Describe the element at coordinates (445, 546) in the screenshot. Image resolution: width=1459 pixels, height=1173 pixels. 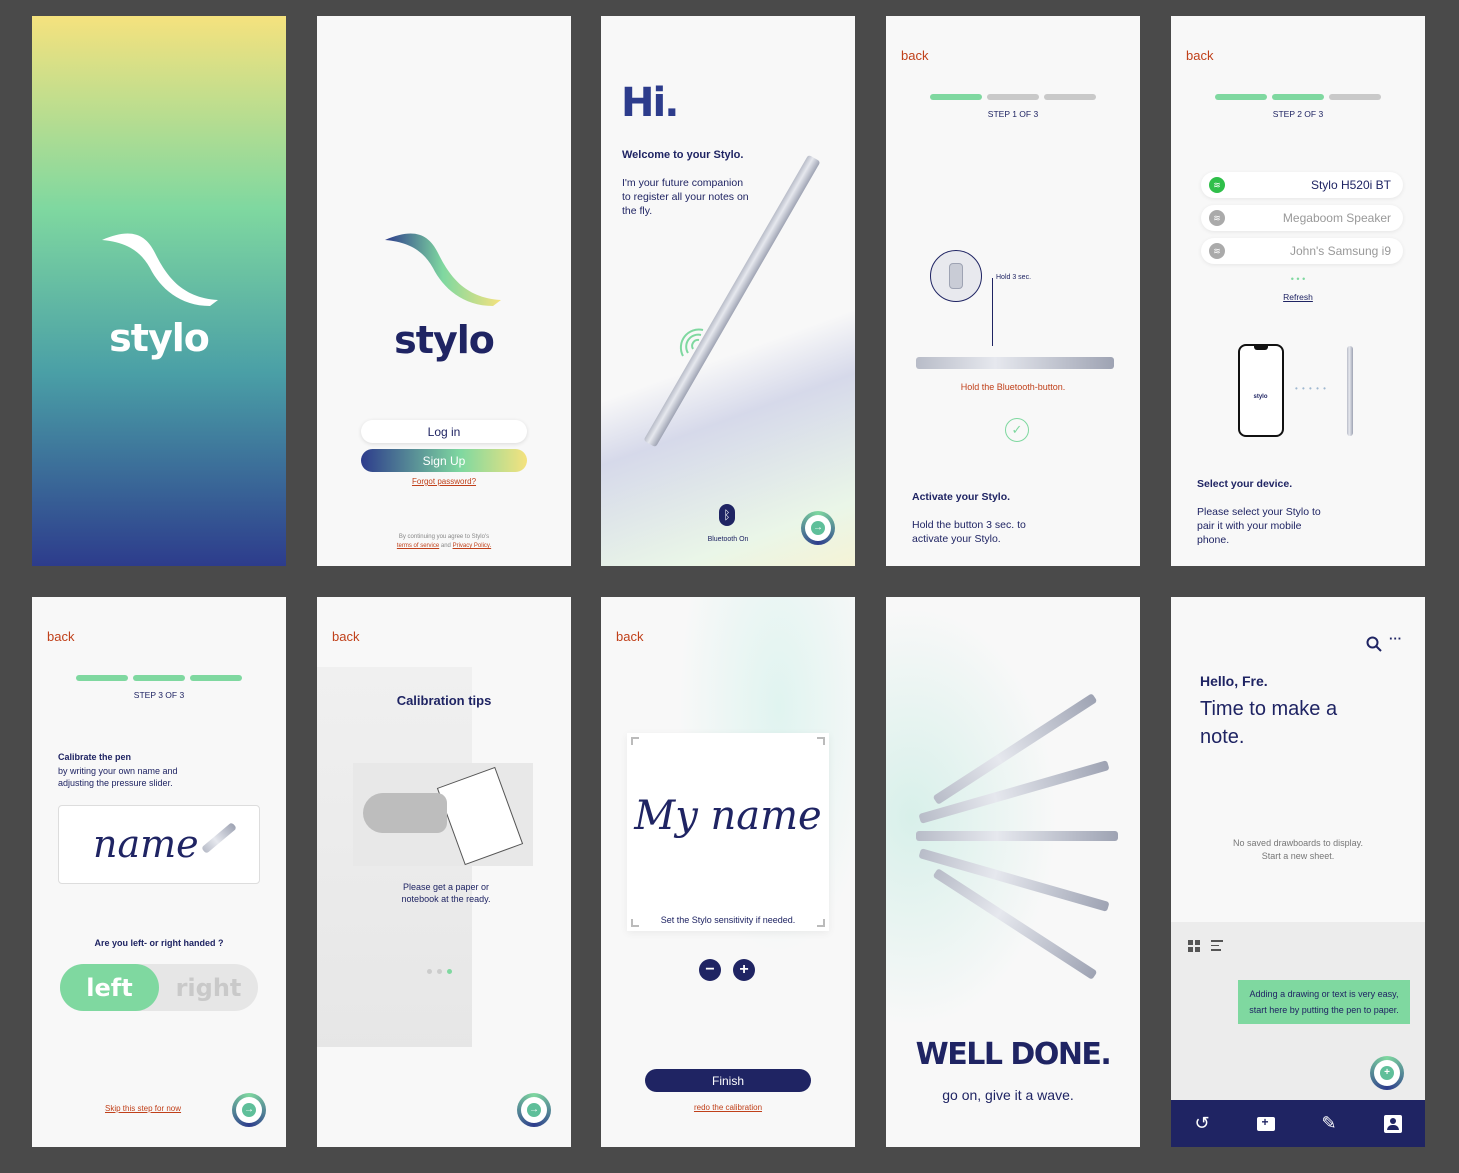
I see `terms-and: and` at that location.